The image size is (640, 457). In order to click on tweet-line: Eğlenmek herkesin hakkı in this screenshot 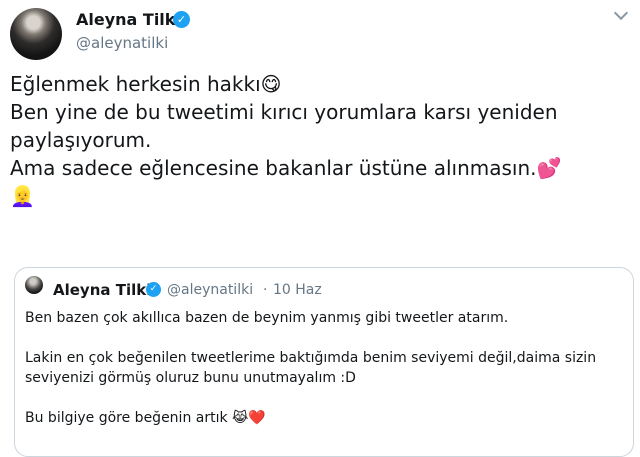, I will do `click(135, 84)`.